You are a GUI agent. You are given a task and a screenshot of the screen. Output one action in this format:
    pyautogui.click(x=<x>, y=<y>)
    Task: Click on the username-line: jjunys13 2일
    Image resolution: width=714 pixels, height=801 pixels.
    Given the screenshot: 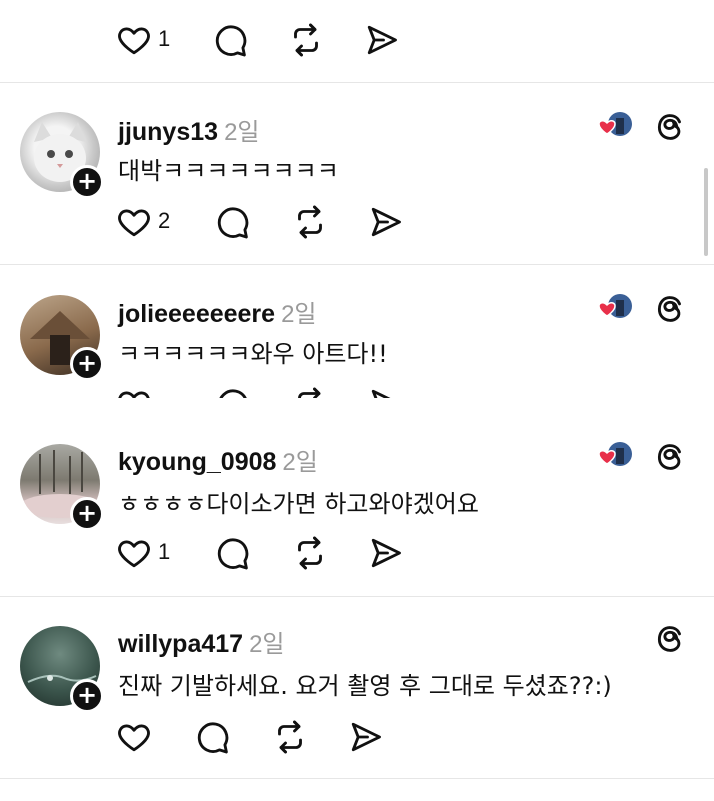 What is the action you would take?
    pyautogui.click(x=189, y=129)
    